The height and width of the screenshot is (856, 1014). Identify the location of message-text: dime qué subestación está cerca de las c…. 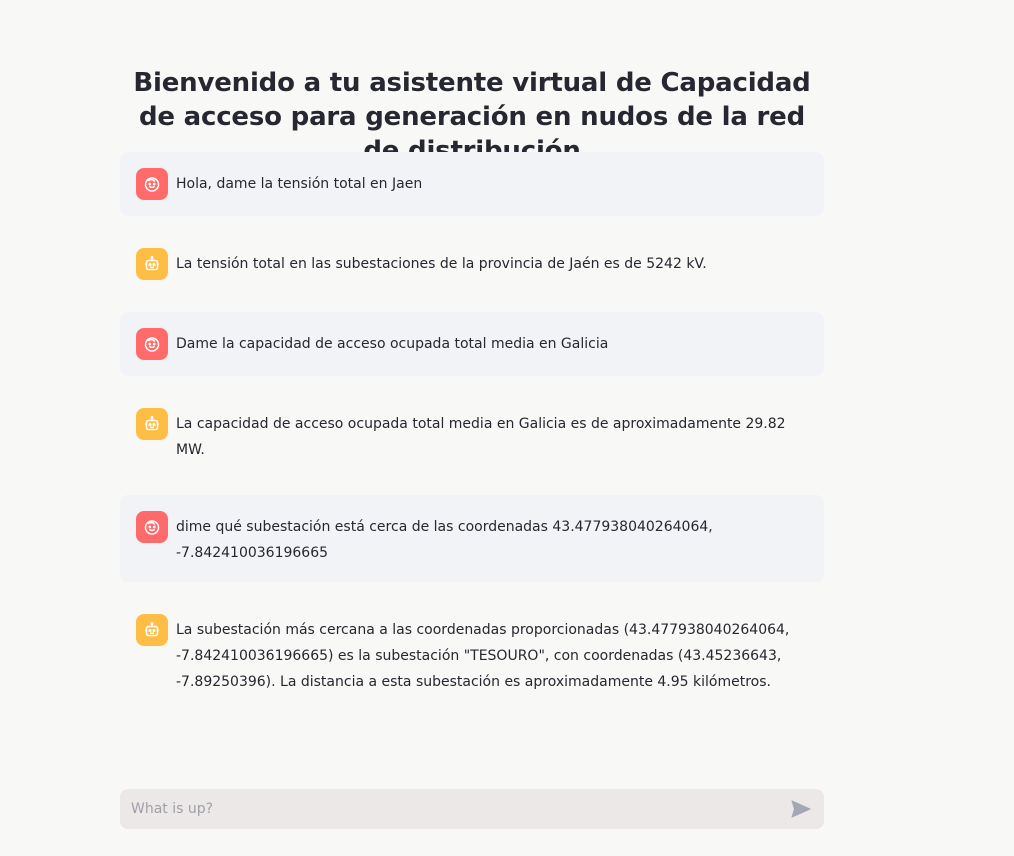
(444, 540).